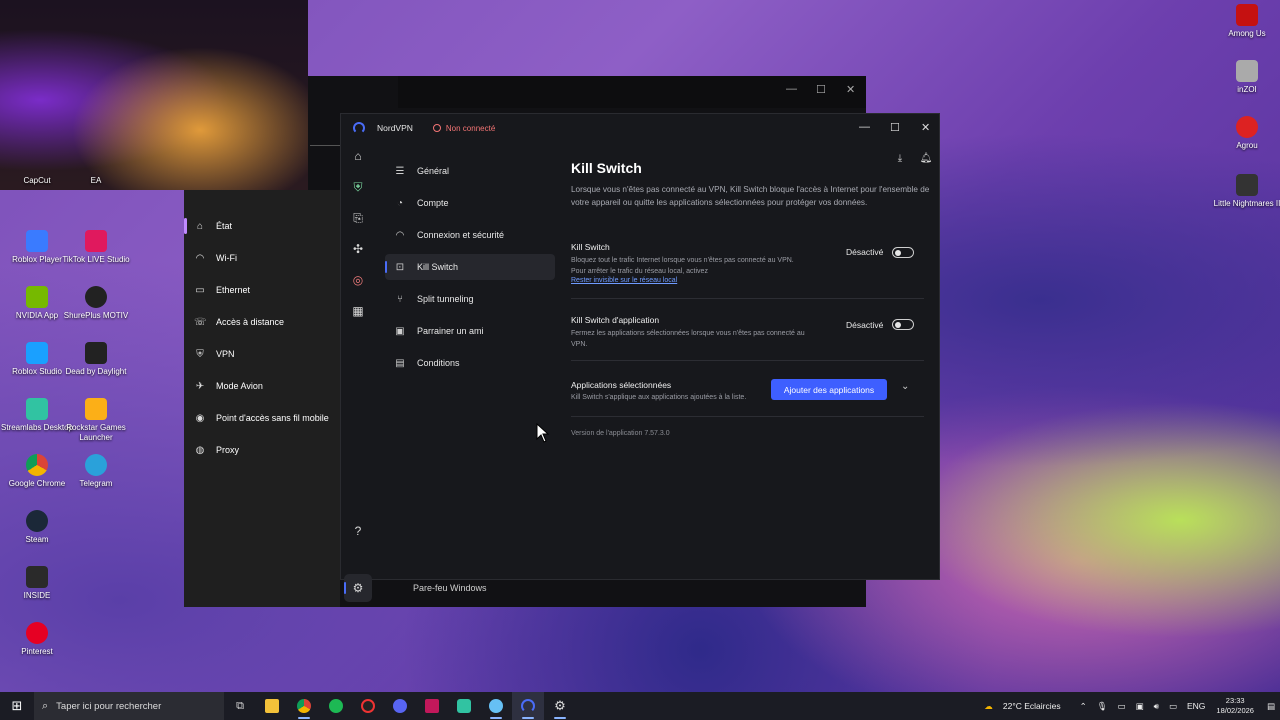 The image size is (1280, 720). Describe the element at coordinates (895, 127) in the screenshot. I see `maximize-button: ☐` at that location.